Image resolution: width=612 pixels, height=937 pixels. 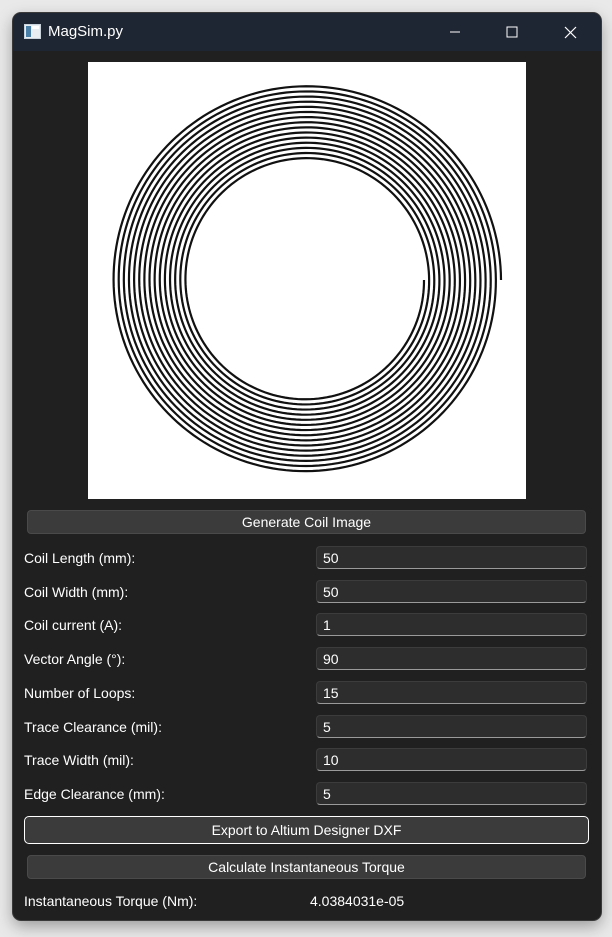 What do you see at coordinates (306, 867) in the screenshot?
I see `calculate-torque-button: Calculate Instantaneous Torque` at bounding box center [306, 867].